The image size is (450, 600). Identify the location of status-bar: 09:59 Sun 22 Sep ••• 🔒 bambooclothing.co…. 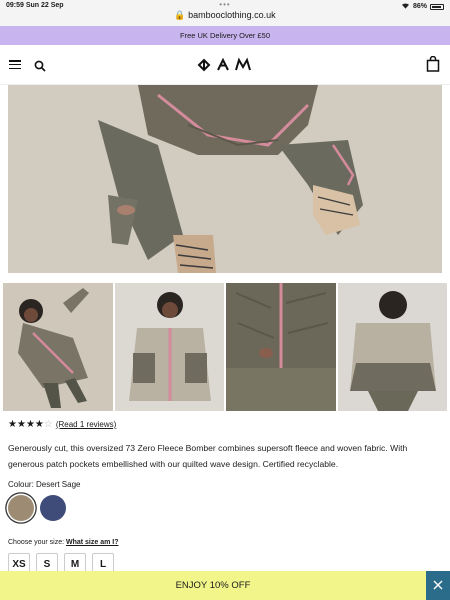
(225, 13).